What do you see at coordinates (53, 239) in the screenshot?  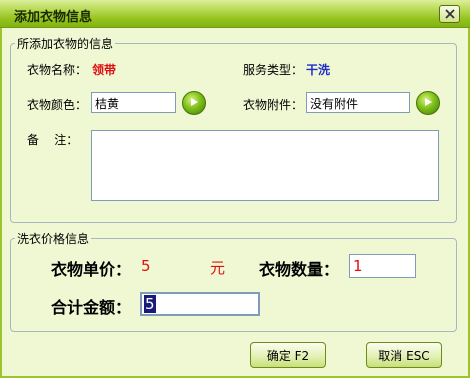 I see `price-info-legend: 洗衣价格信息` at bounding box center [53, 239].